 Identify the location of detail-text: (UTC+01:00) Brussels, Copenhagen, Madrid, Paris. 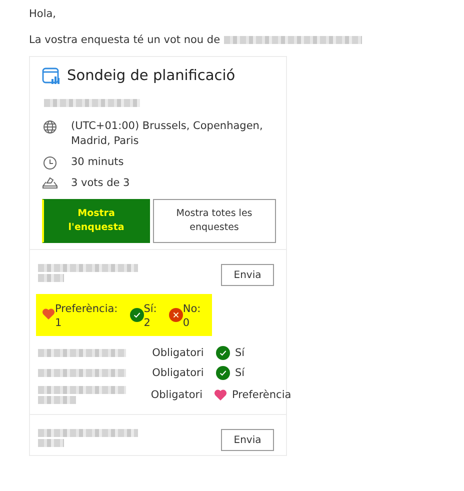
(167, 134).